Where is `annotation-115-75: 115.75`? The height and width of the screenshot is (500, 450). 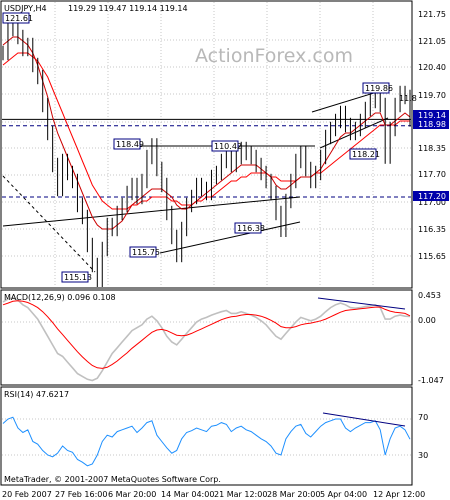 annotation-115-75: 115.75 is located at coordinates (146, 252).